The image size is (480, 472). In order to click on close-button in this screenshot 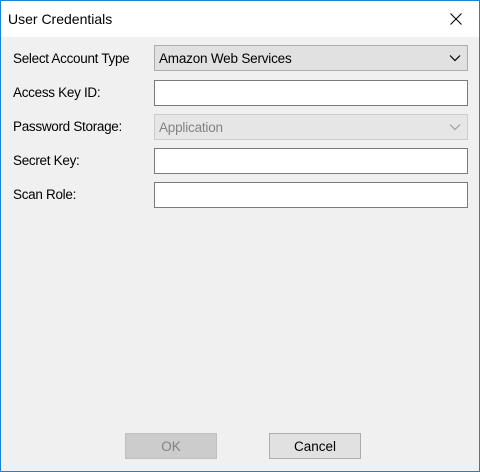, I will do `click(456, 19)`.